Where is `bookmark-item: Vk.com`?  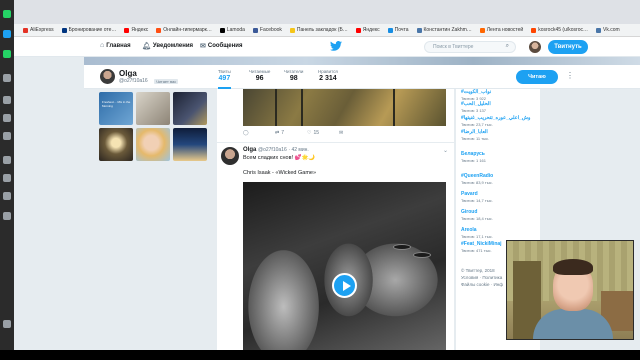
bookmark-item: Vk.com is located at coordinates (608, 30).